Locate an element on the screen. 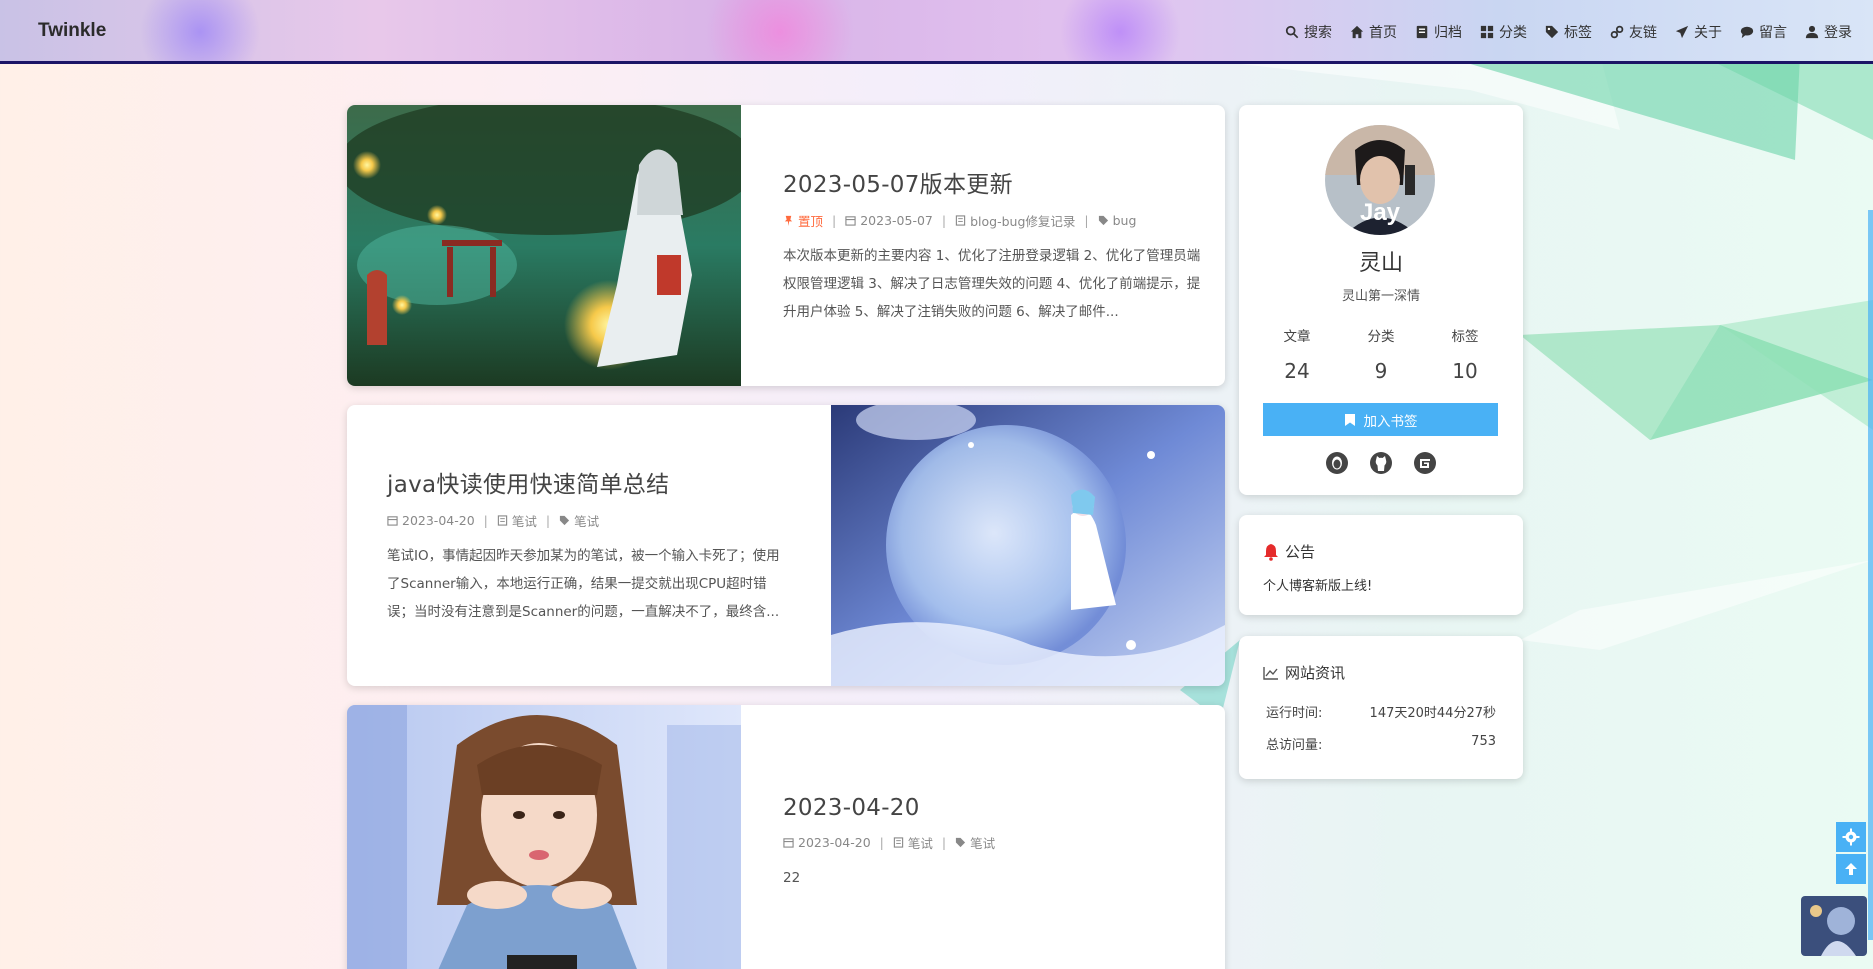 Image resolution: width=1873 pixels, height=969 pixels. live2d-widget is located at coordinates (1834, 926).